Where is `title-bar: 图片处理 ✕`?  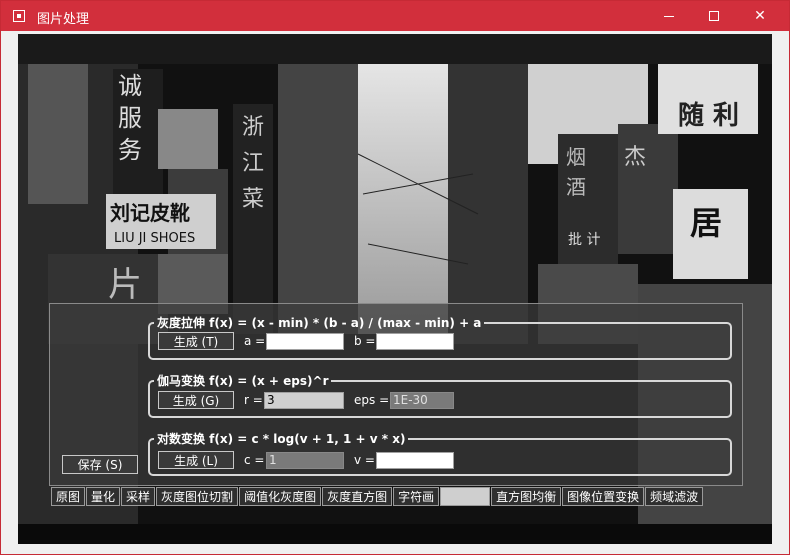 title-bar: 图片处理 ✕ is located at coordinates (395, 16).